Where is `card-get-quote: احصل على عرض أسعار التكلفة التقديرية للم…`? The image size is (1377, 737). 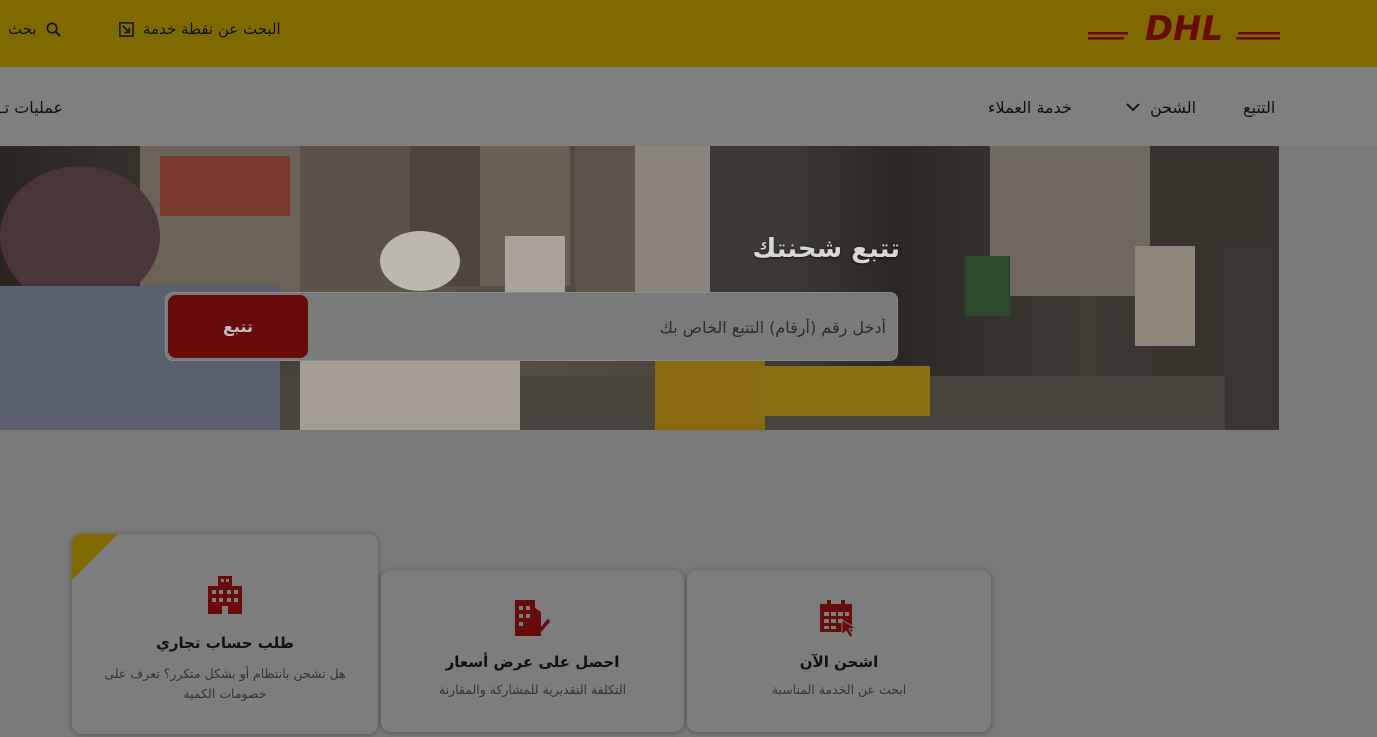 card-get-quote: احصل على عرض أسعار التكلفة التقديرية للم… is located at coordinates (532, 651).